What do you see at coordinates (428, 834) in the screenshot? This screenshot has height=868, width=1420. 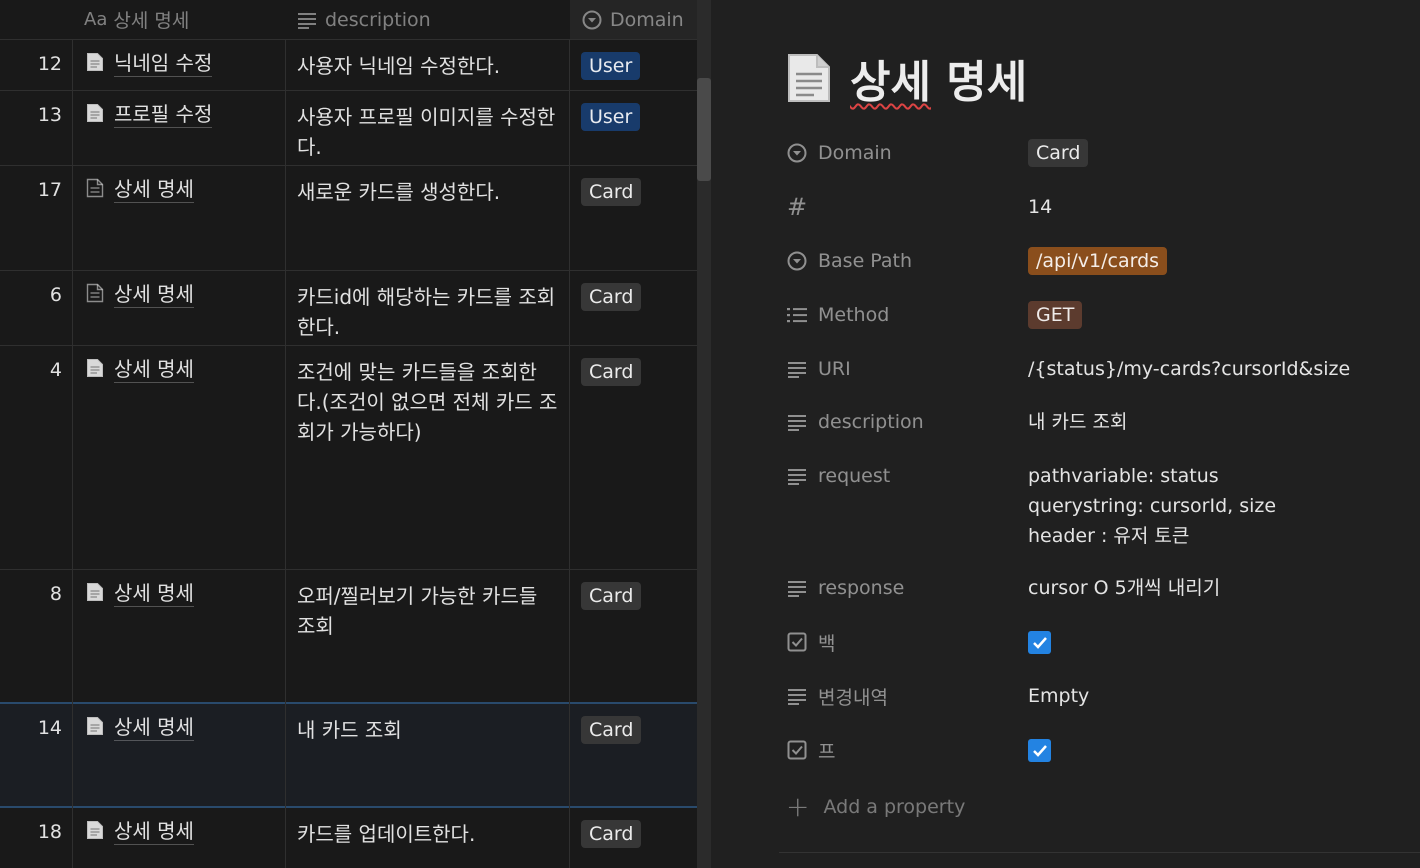 I see `row-description: 카드를 업데이트한다.` at bounding box center [428, 834].